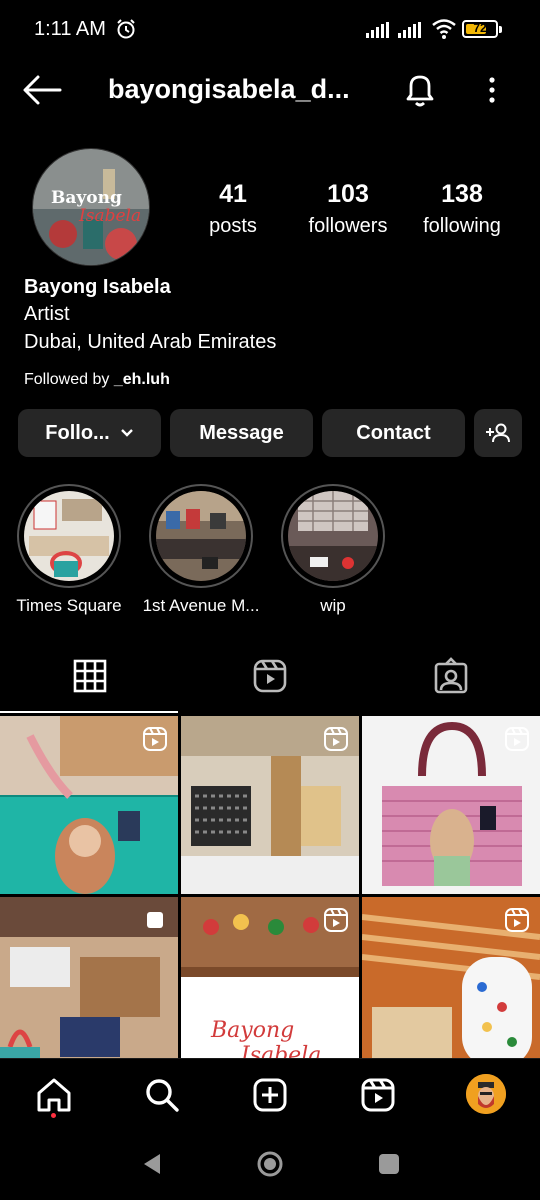  What do you see at coordinates (333, 605) in the screenshot?
I see `highlight-label-wip: wip` at bounding box center [333, 605].